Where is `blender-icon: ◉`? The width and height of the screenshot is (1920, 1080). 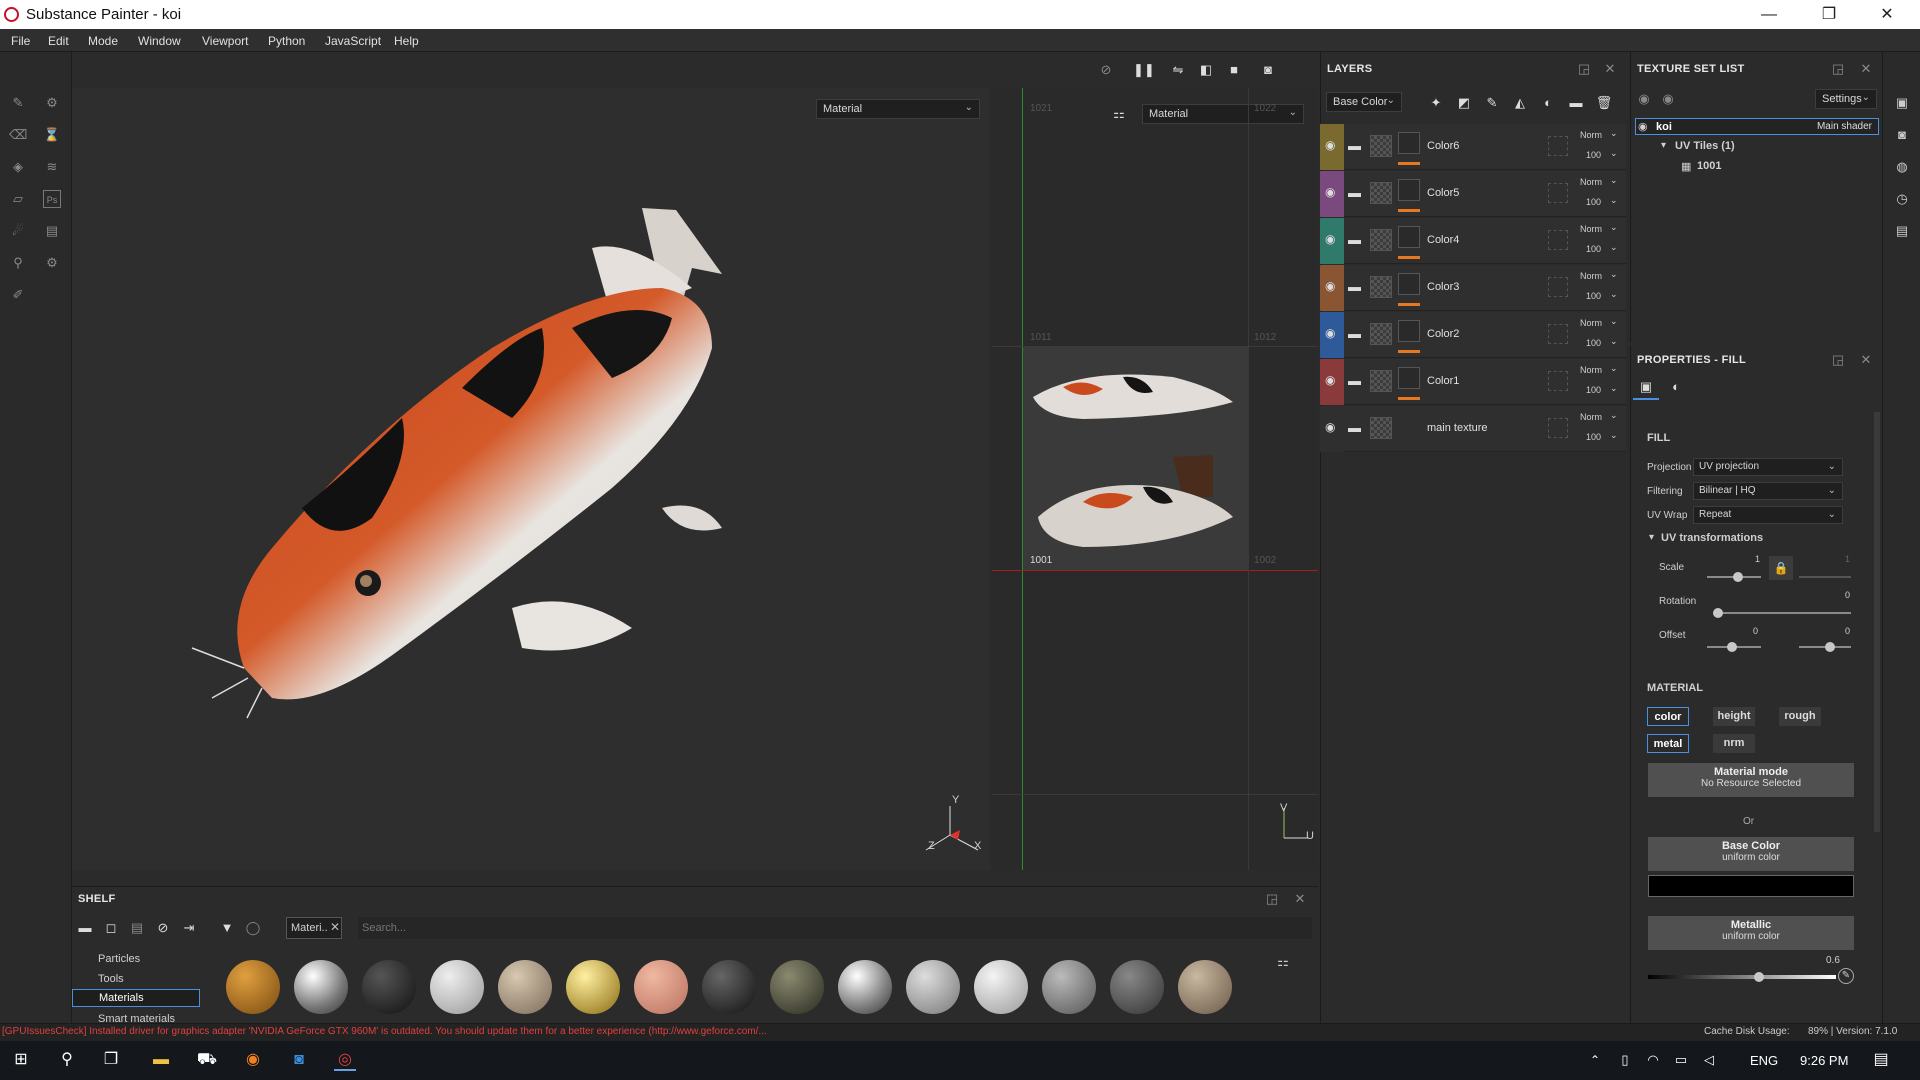
blender-icon: ◉ is located at coordinates (253, 1060).